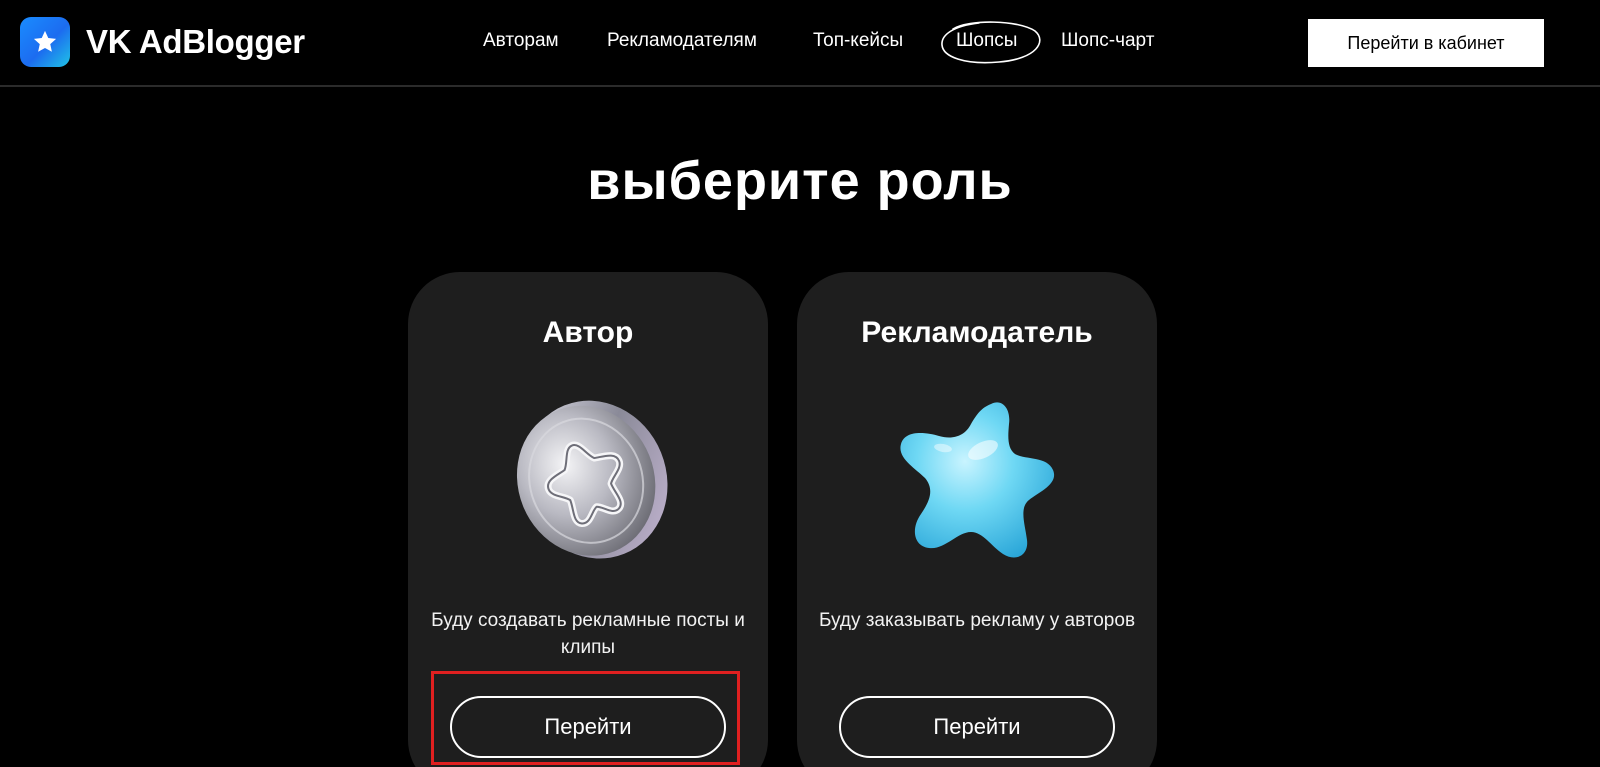  What do you see at coordinates (521, 41) in the screenshot?
I see `nav-link-authors: Авторам` at bounding box center [521, 41].